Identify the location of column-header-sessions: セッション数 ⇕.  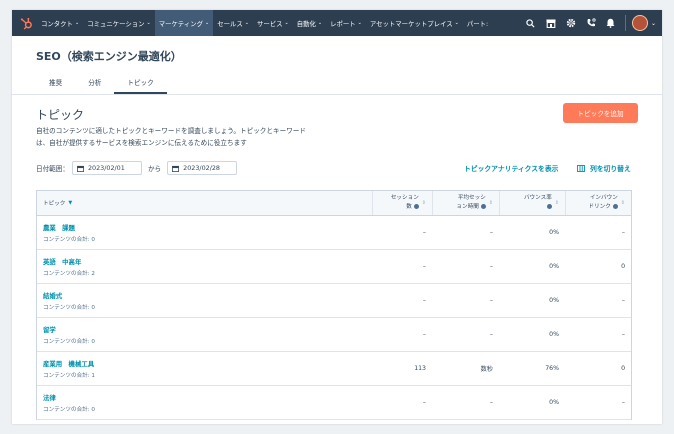
(402, 203).